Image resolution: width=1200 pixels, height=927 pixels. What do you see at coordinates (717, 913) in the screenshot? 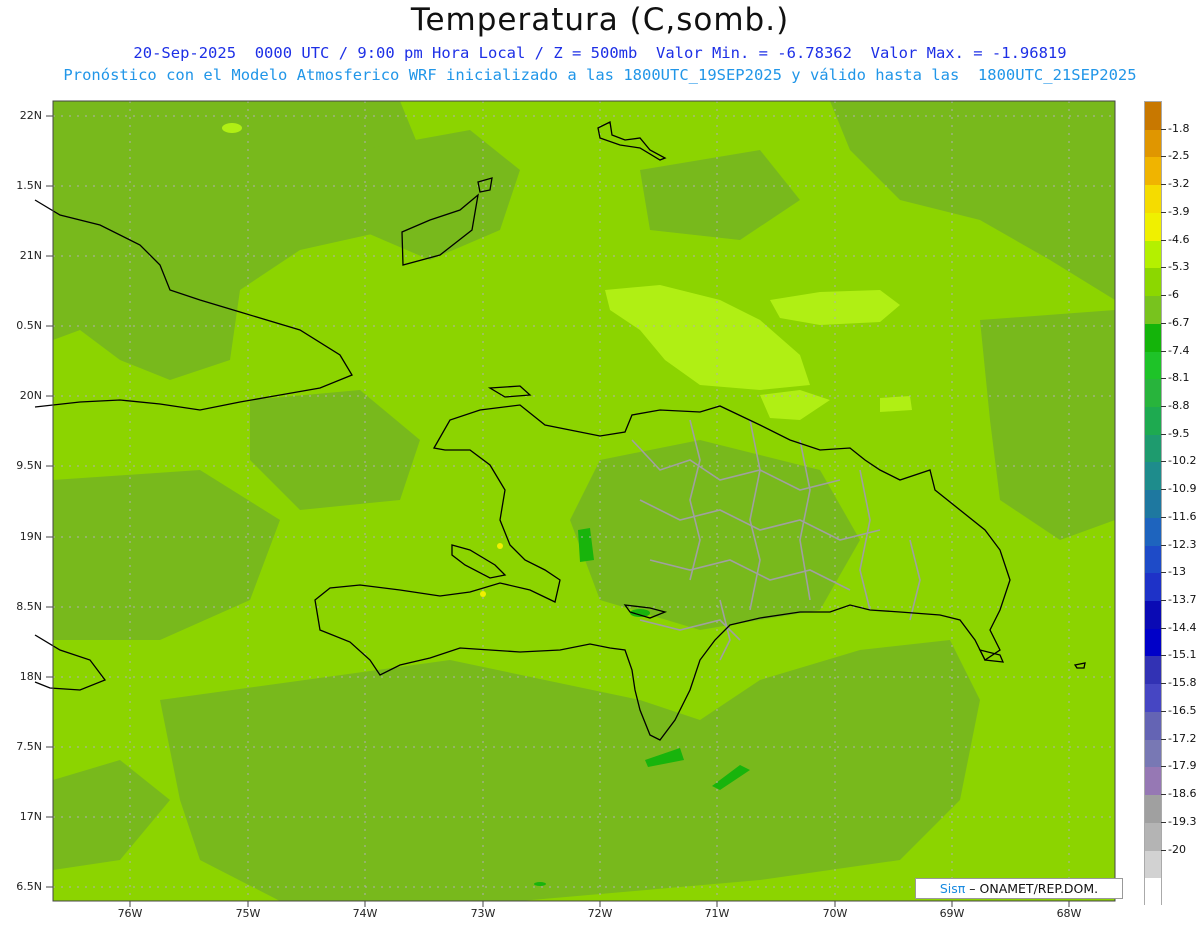
I see `lon-label: 71W` at bounding box center [717, 913].